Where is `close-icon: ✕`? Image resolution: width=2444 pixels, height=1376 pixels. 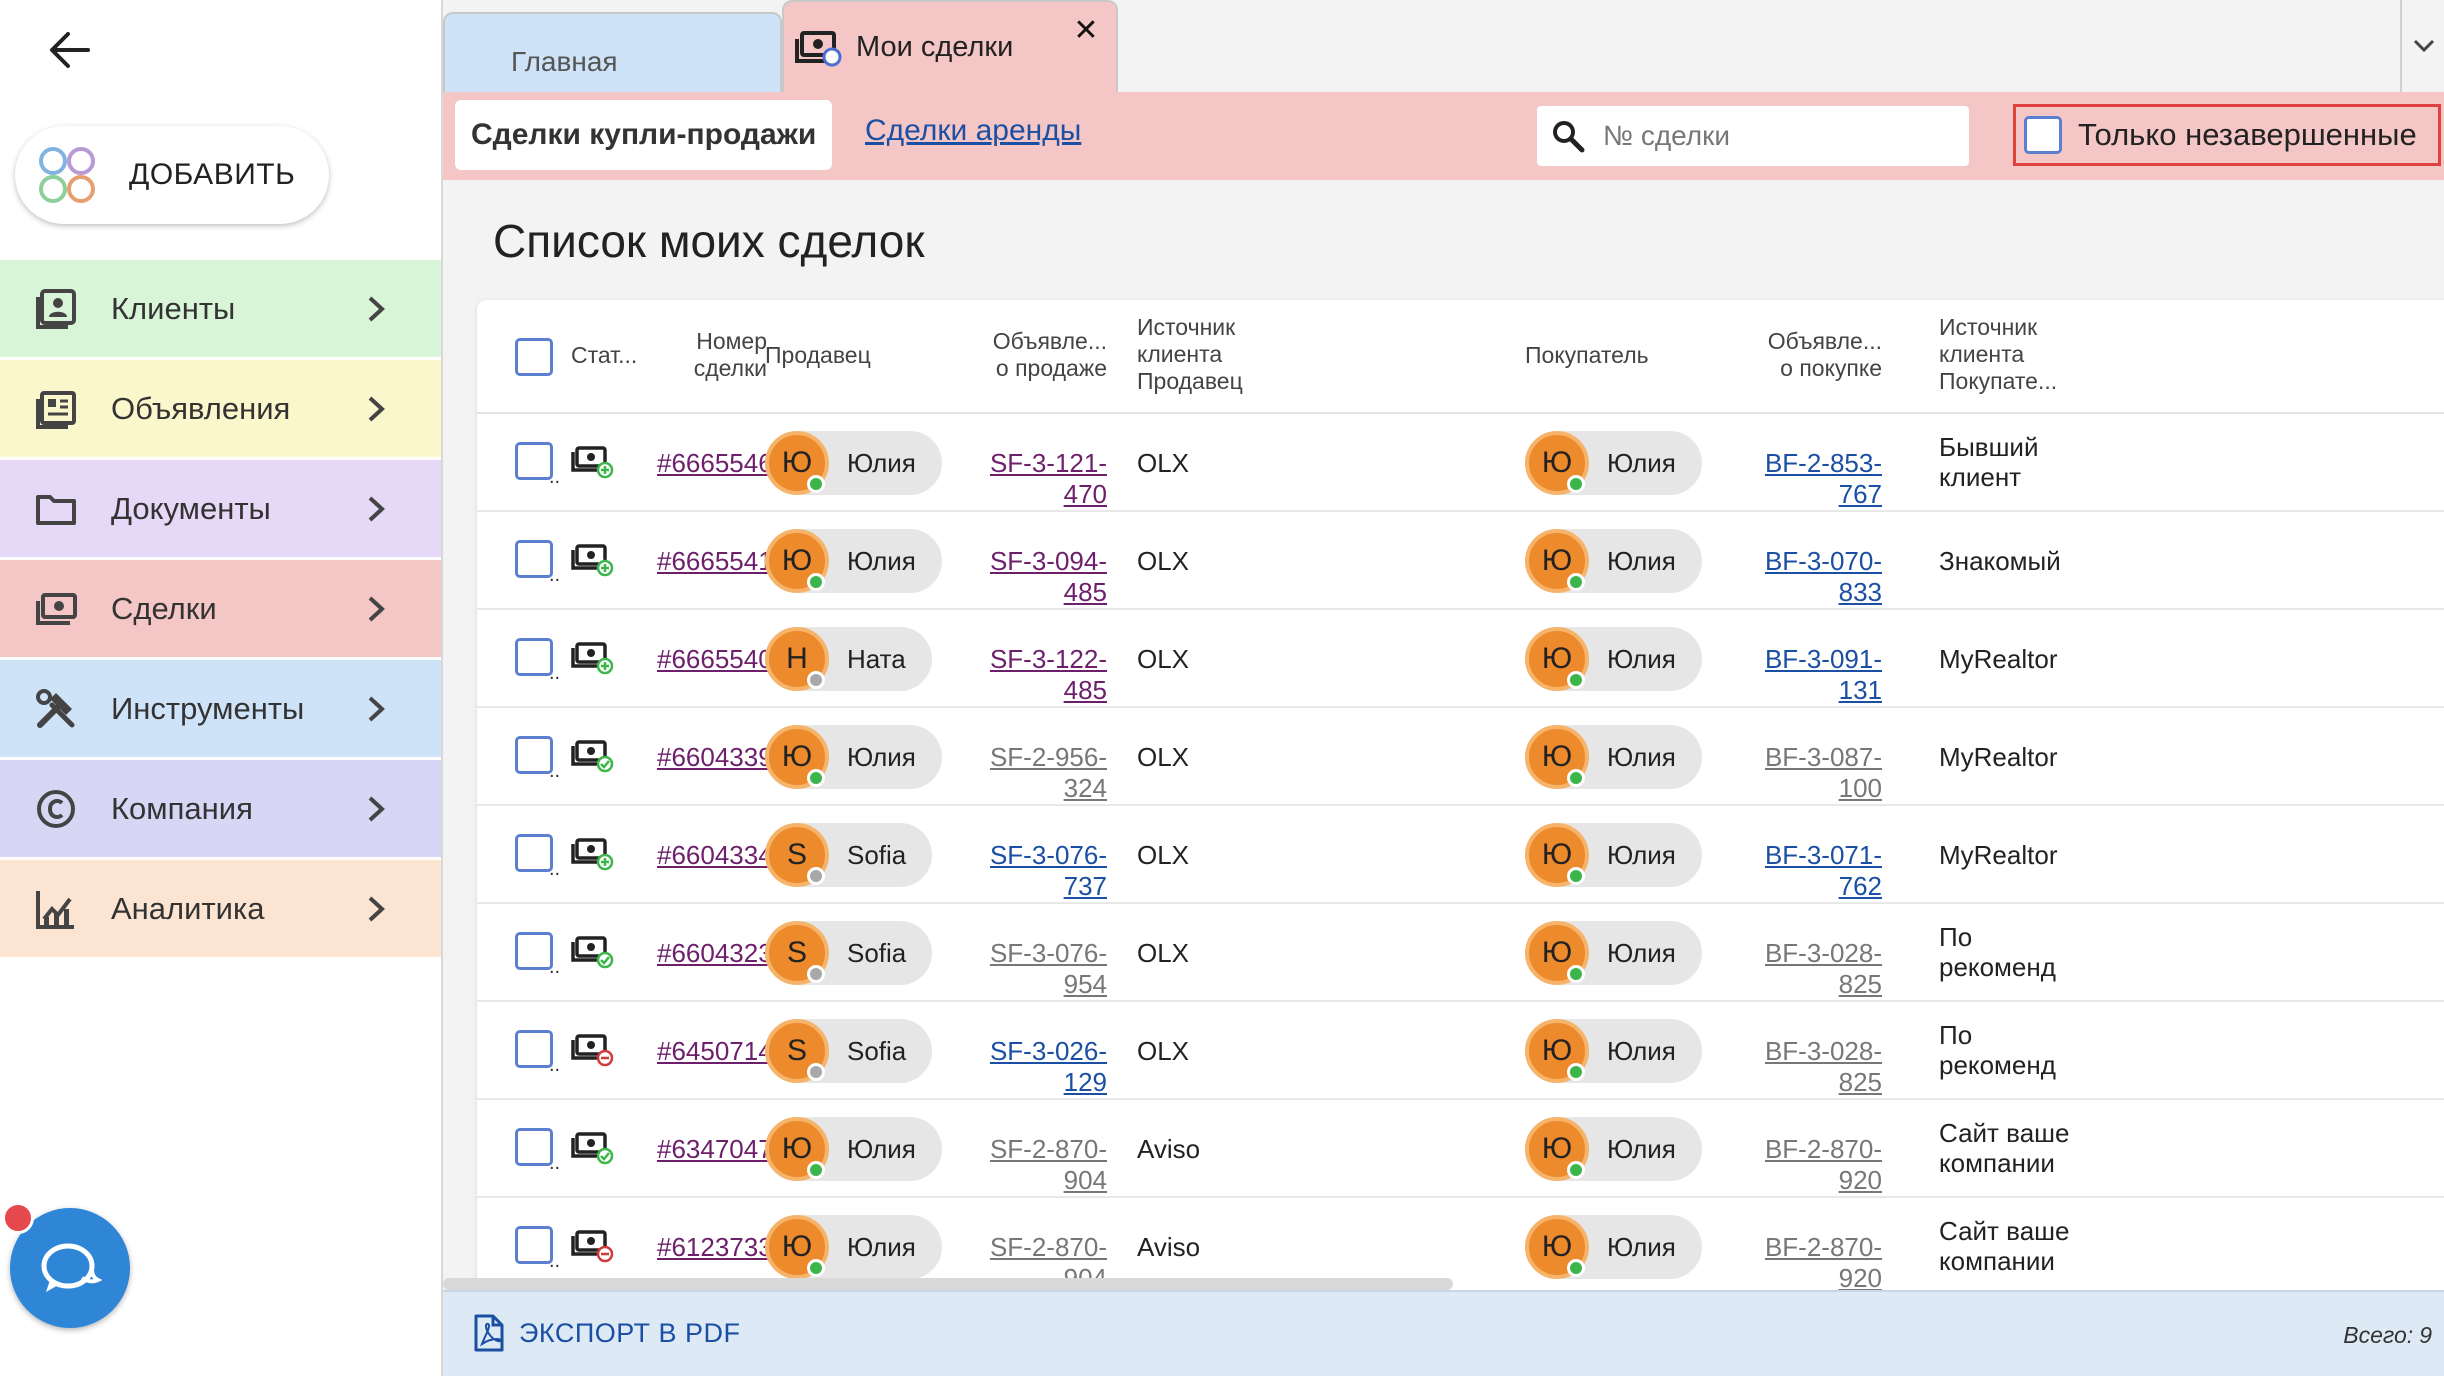
close-icon: ✕ is located at coordinates (1086, 30).